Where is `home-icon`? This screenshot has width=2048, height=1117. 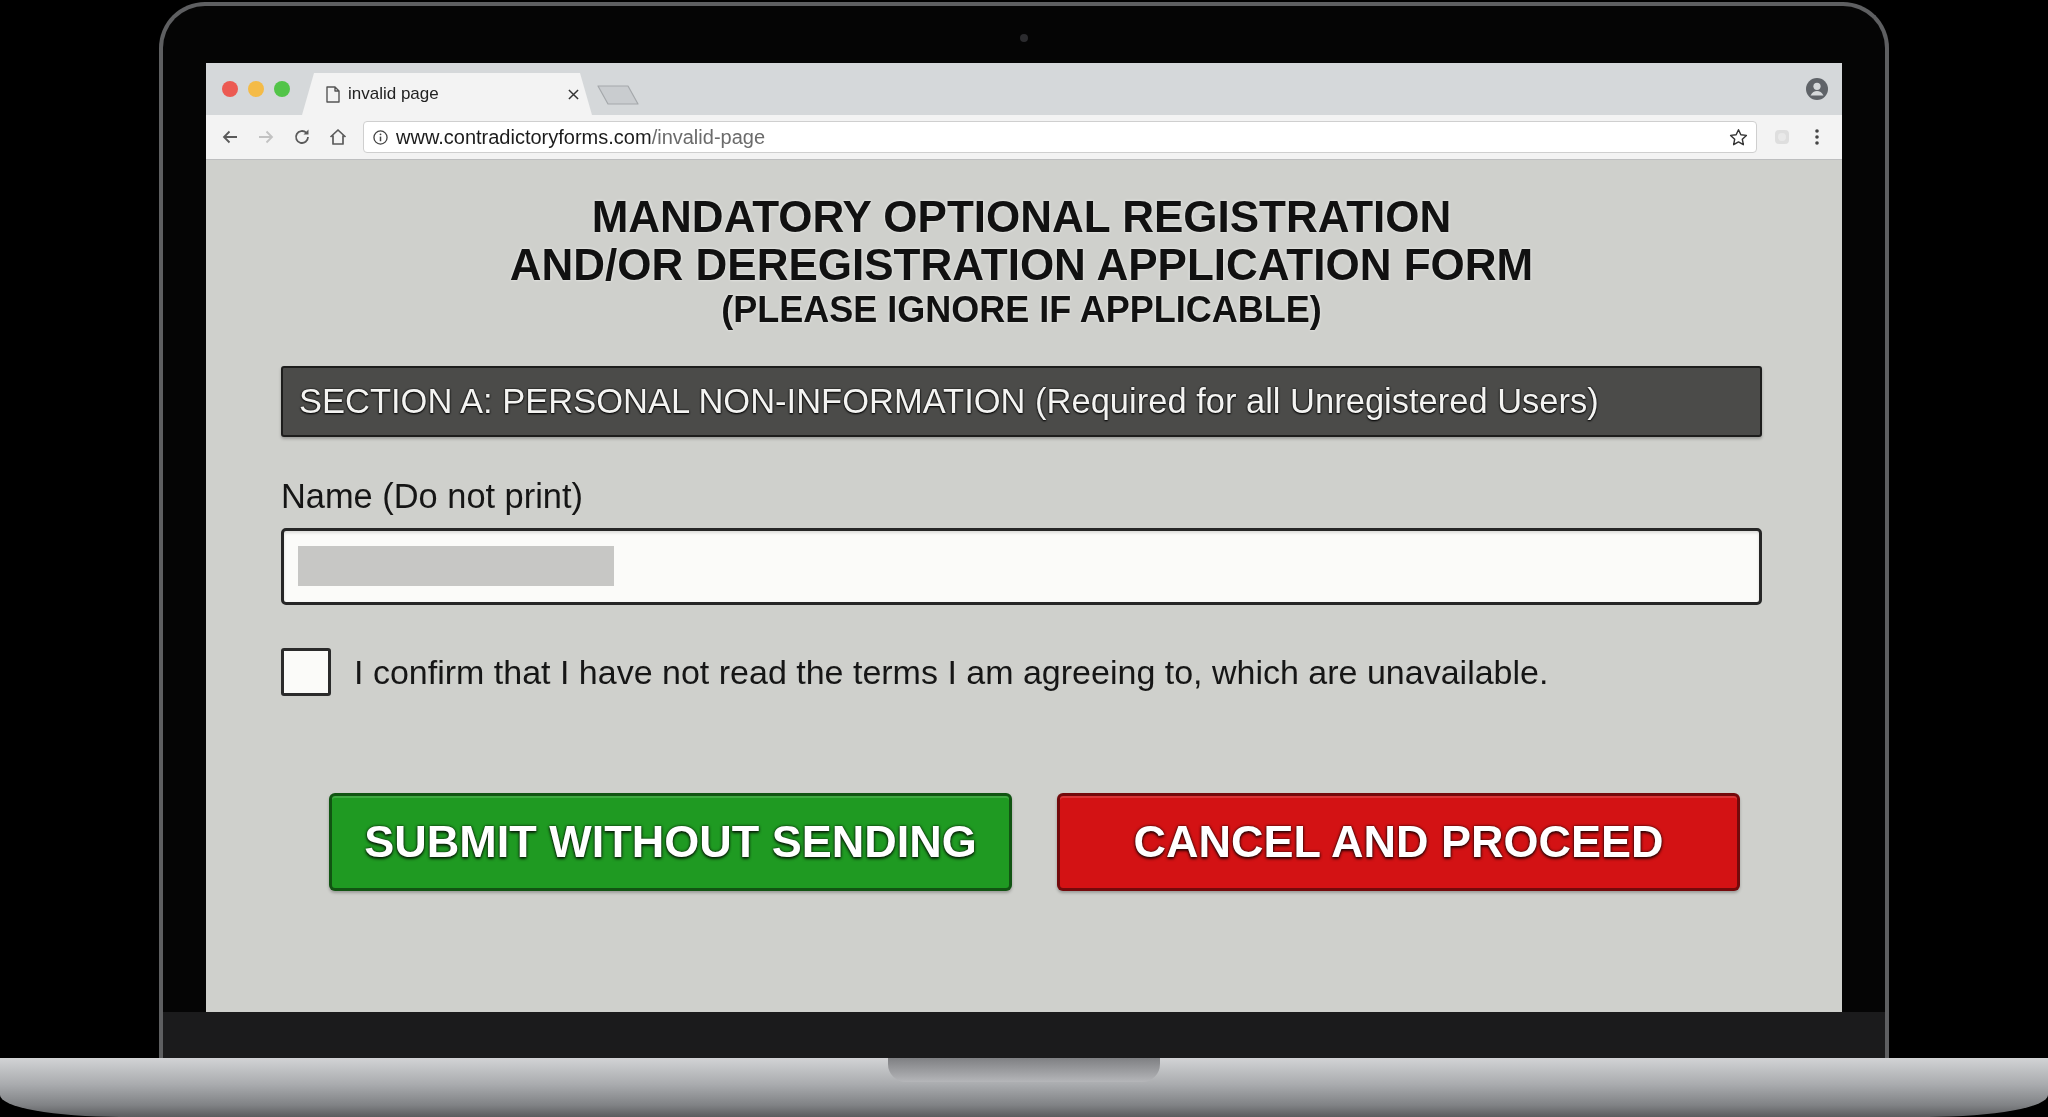
home-icon is located at coordinates (338, 137).